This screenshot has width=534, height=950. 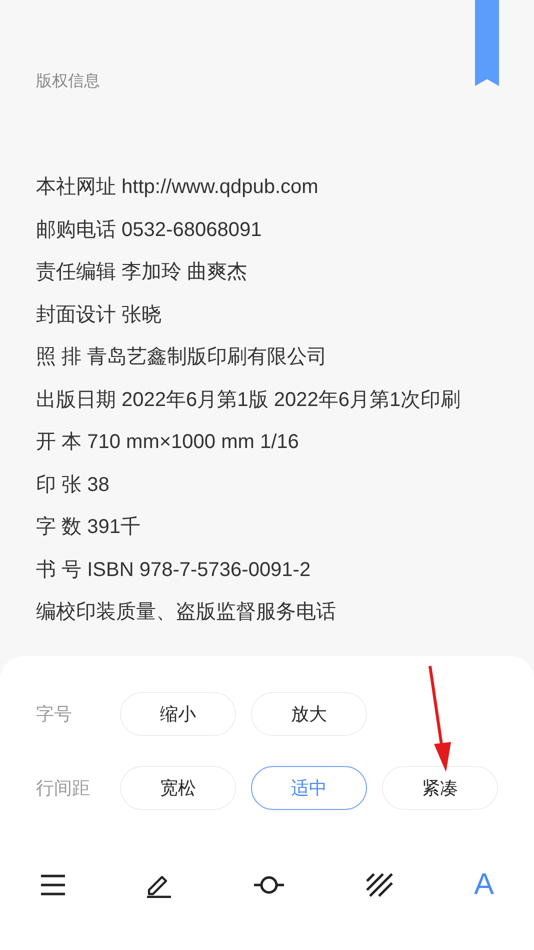 I want to click on section-title: 版权信息, so click(x=68, y=82).